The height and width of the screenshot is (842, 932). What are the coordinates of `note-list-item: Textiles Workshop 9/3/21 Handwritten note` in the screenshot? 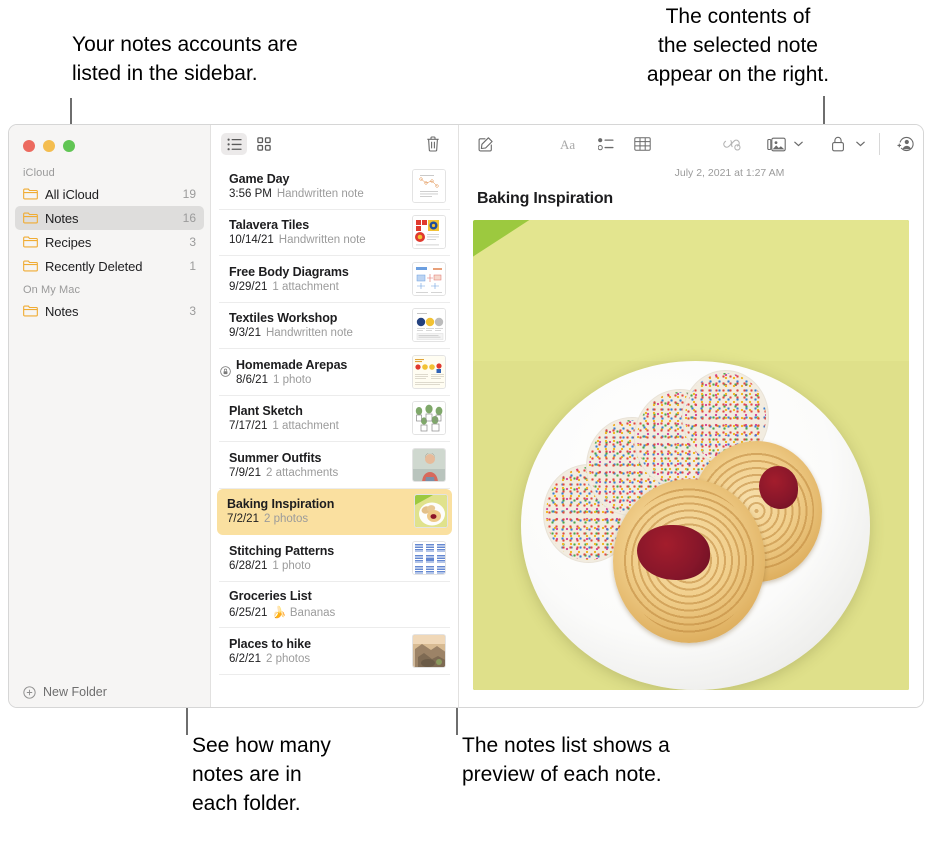 It's located at (334, 326).